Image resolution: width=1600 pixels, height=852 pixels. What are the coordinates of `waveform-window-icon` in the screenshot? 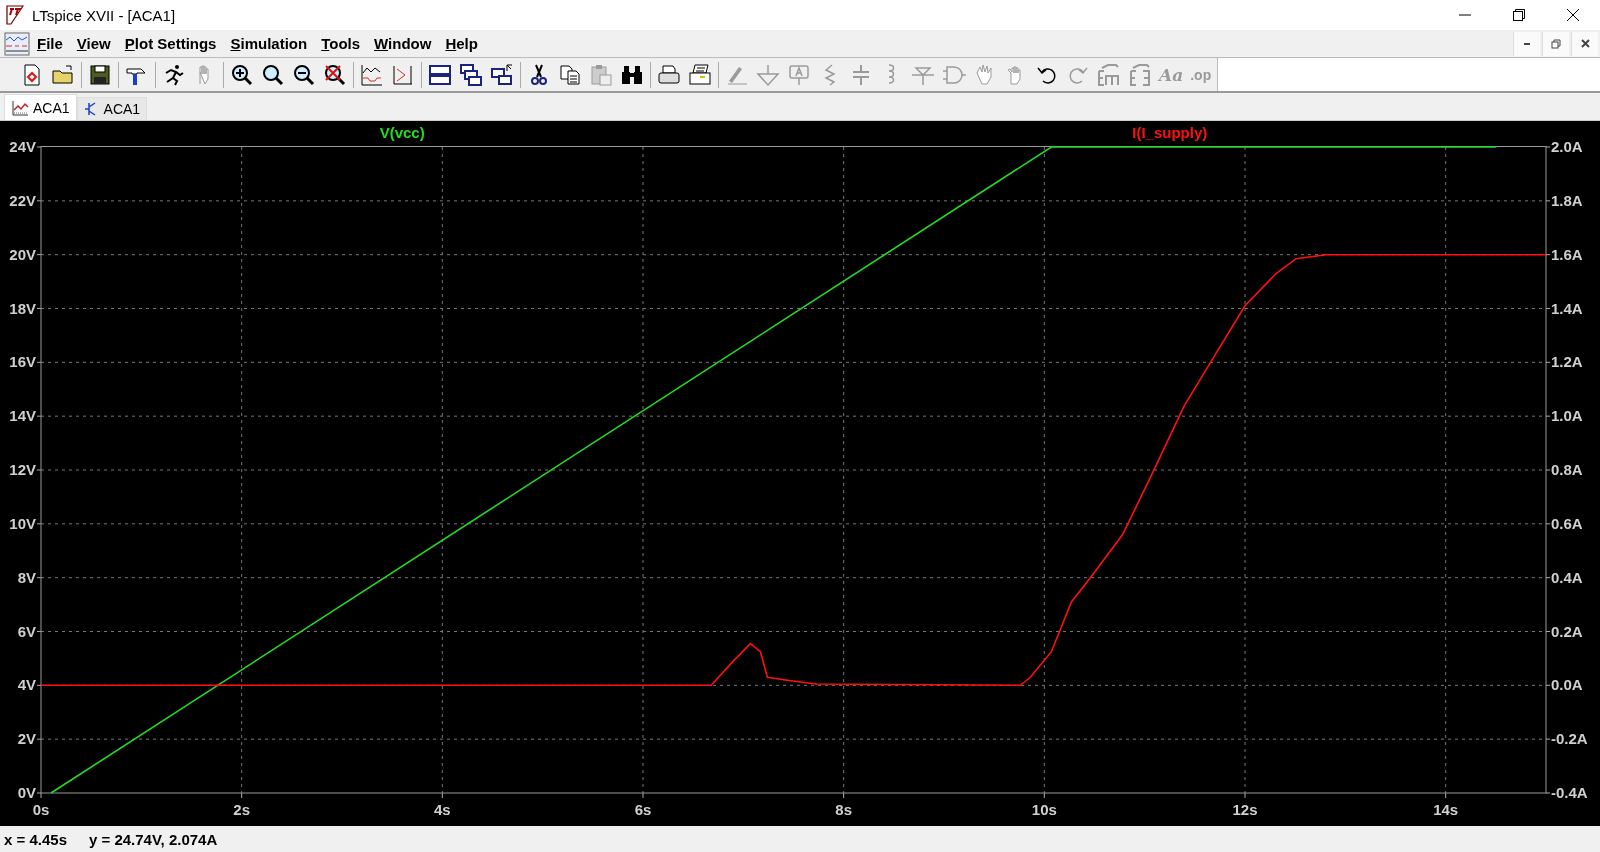 It's located at (17, 43).